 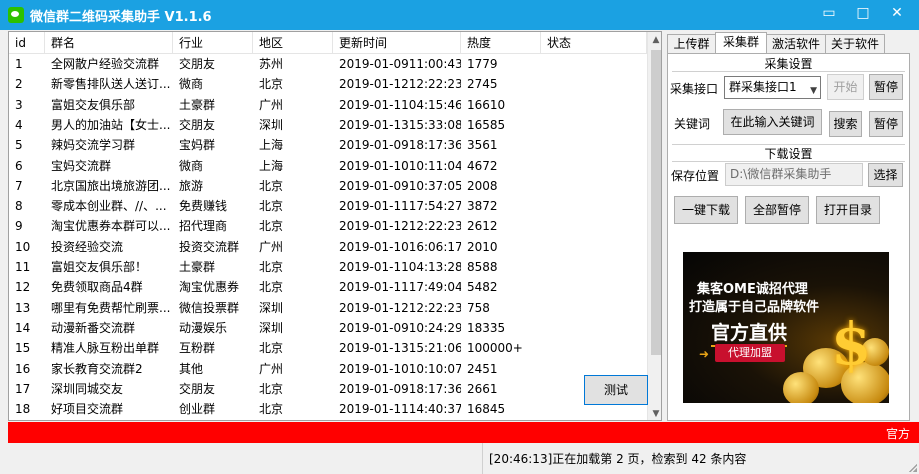 I want to click on pause-button: 暂停, so click(x=886, y=87).